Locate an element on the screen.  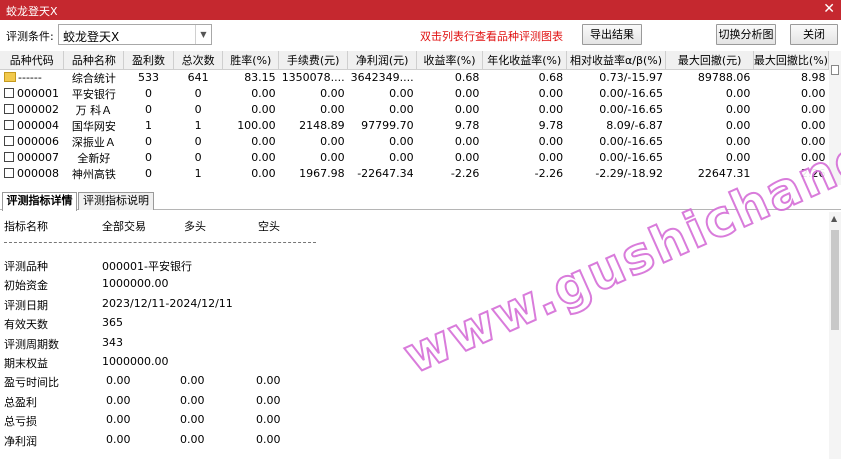
detail-scrollbar: ▲ is located at coordinates (835, 335).